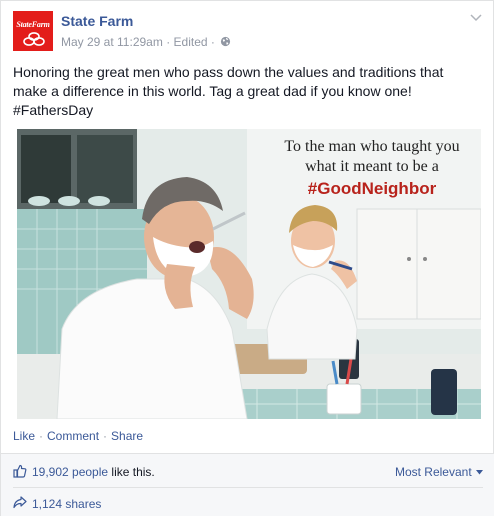 The height and width of the screenshot is (516, 494). Describe the element at coordinates (20, 502) in the screenshot. I see `share-arrow-icon` at that location.